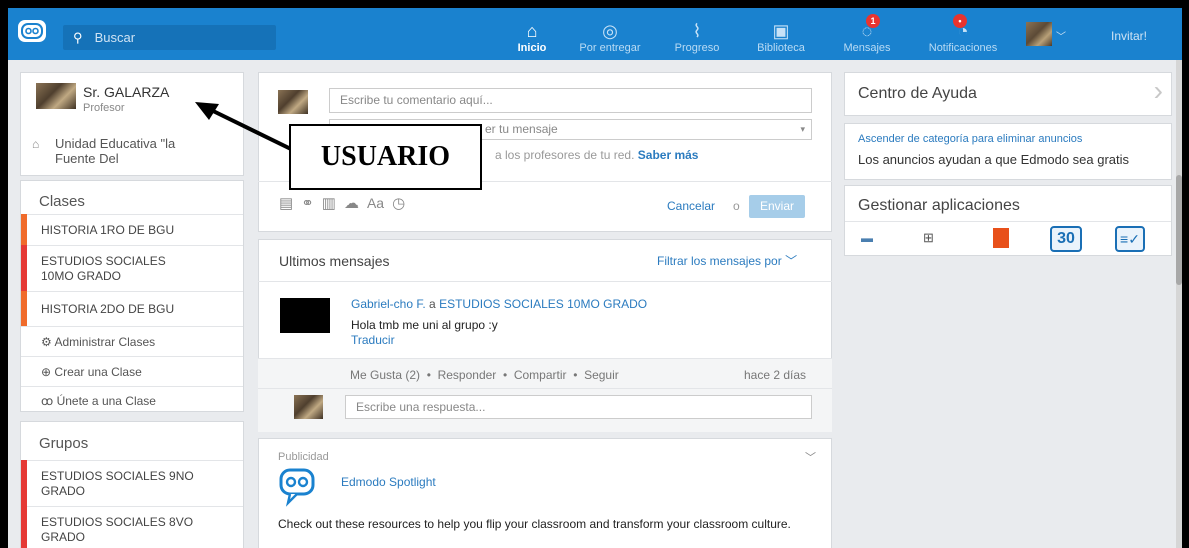  I want to click on join-class-button: ꝏ Únete a una Clase, so click(132, 399).